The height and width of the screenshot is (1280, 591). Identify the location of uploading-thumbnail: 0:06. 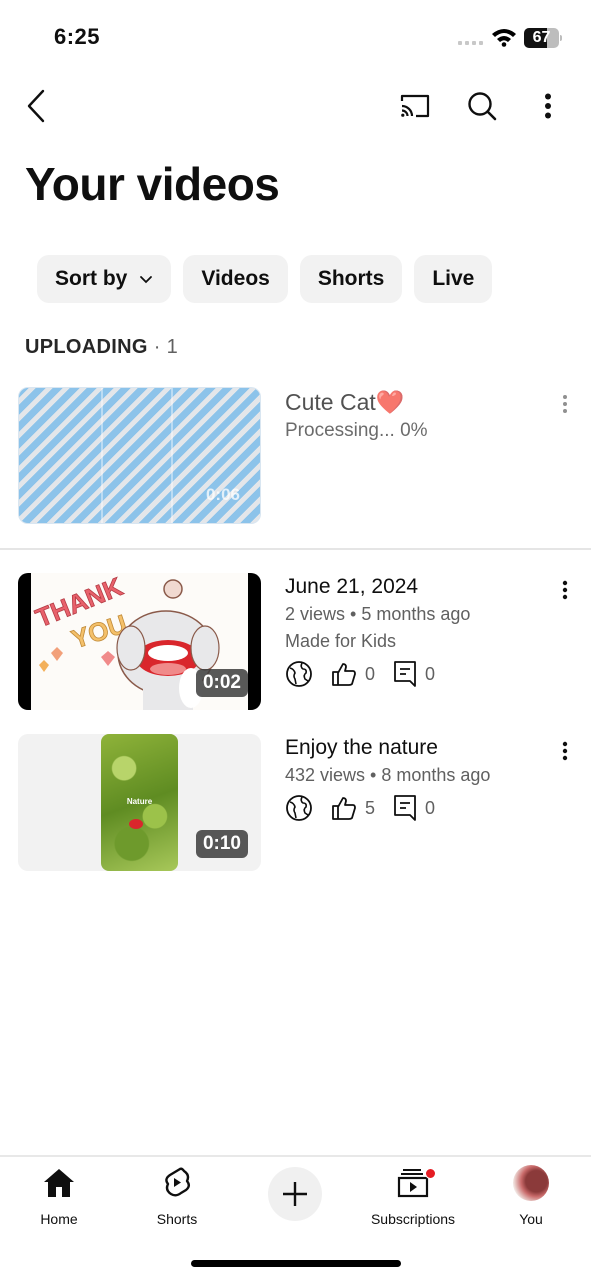
(139, 455).